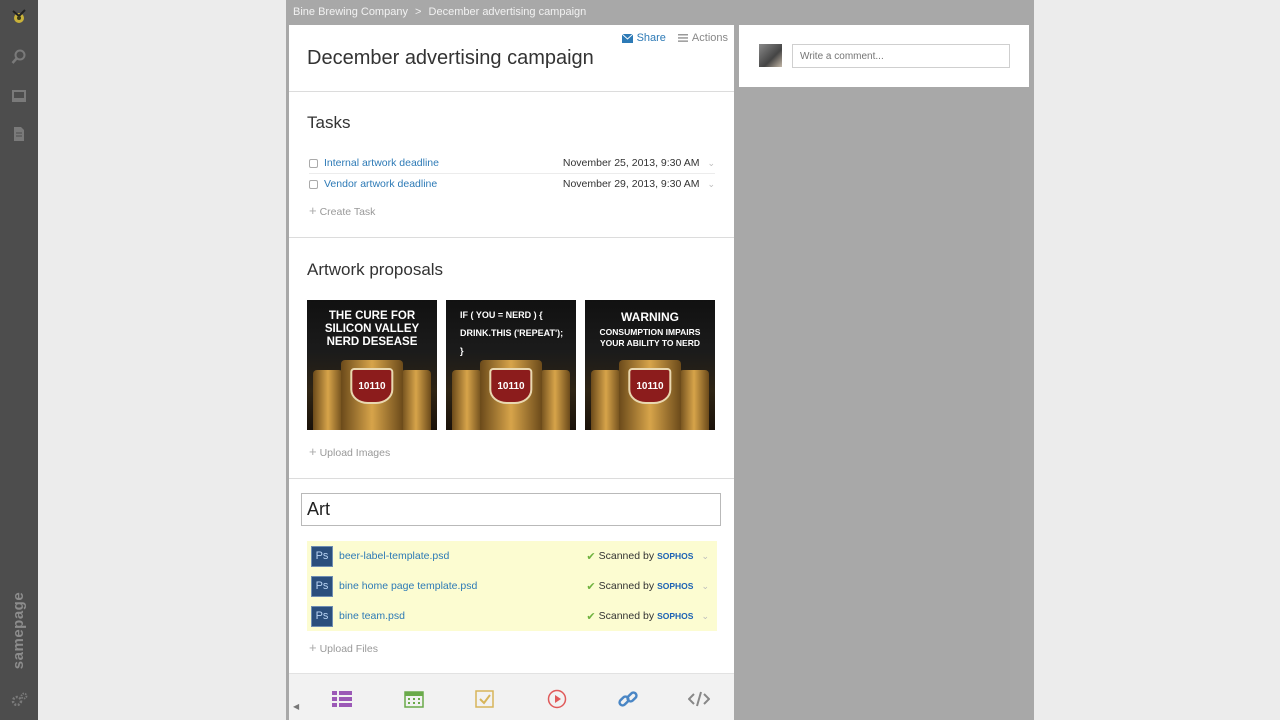 Image resolution: width=1280 pixels, height=720 pixels. I want to click on inbox-icon, so click(19, 96).